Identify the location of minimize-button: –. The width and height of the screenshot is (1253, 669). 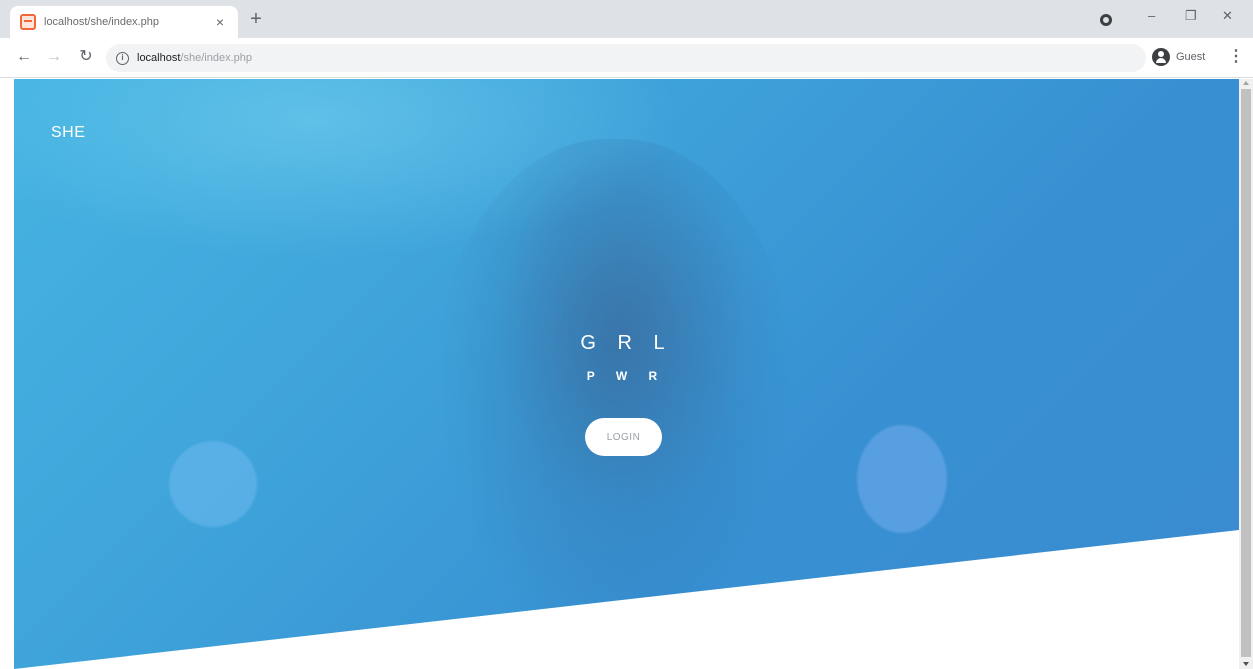
(1151, 15).